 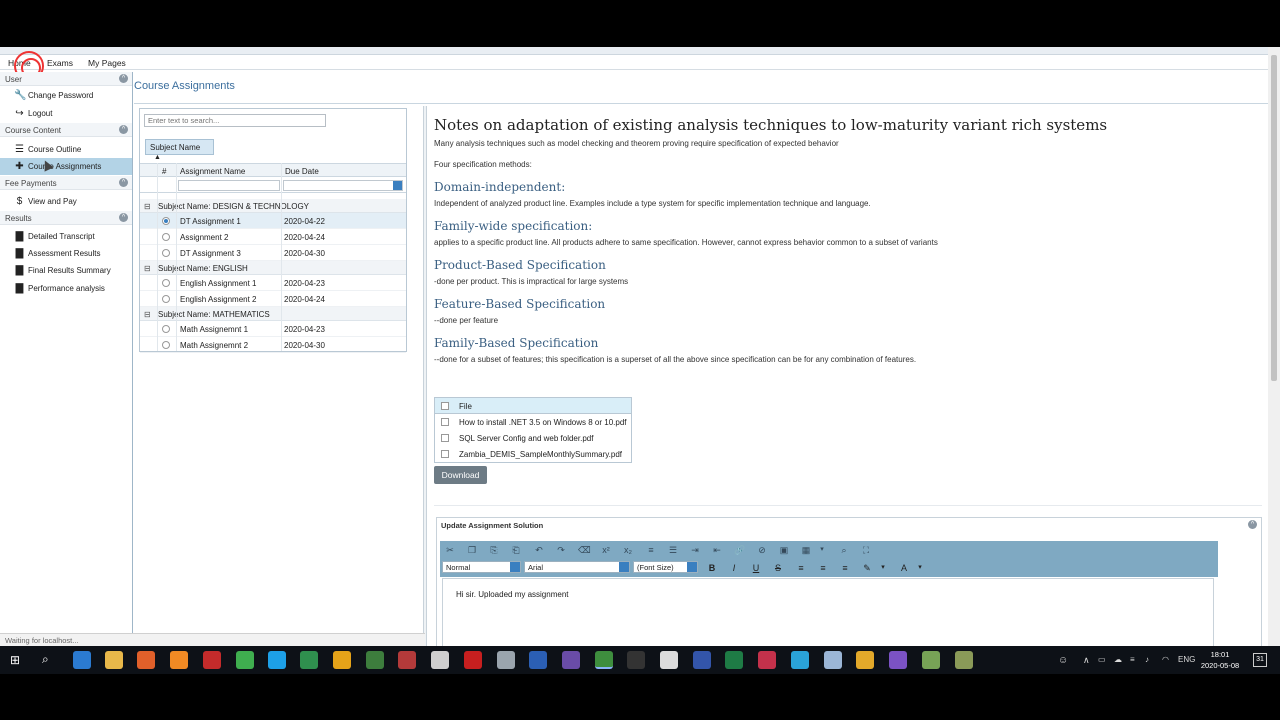 What do you see at coordinates (526, 438) in the screenshot?
I see `file-name: SQL Server Config and web folder.pdf` at bounding box center [526, 438].